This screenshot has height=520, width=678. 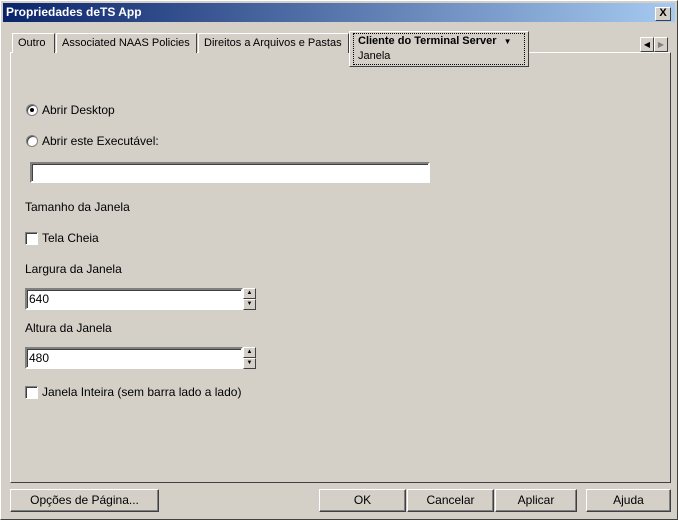 What do you see at coordinates (647, 44) in the screenshot?
I see `scroll-left-icon: ◀` at bounding box center [647, 44].